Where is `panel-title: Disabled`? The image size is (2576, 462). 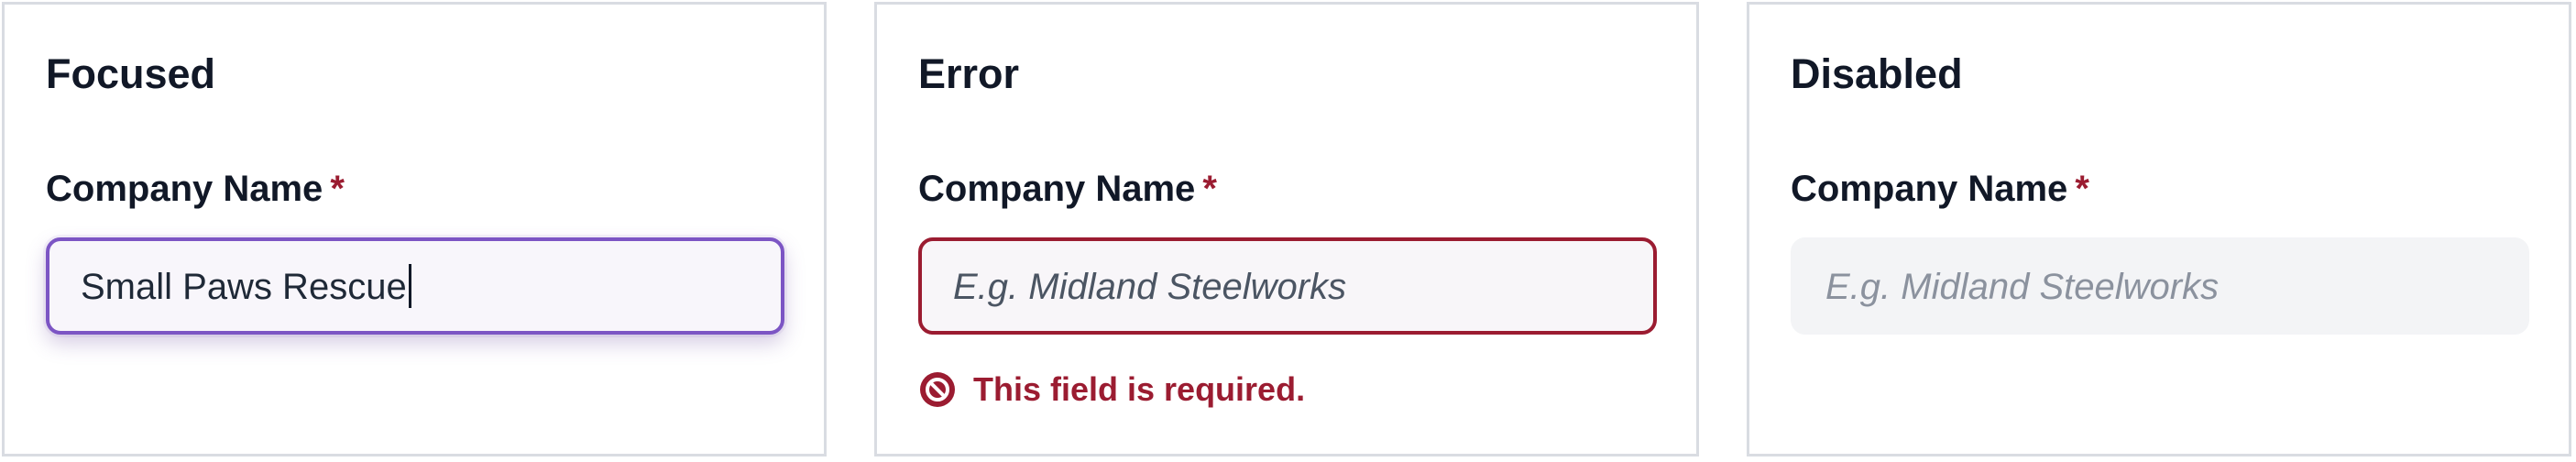
panel-title: Disabled is located at coordinates (1877, 73).